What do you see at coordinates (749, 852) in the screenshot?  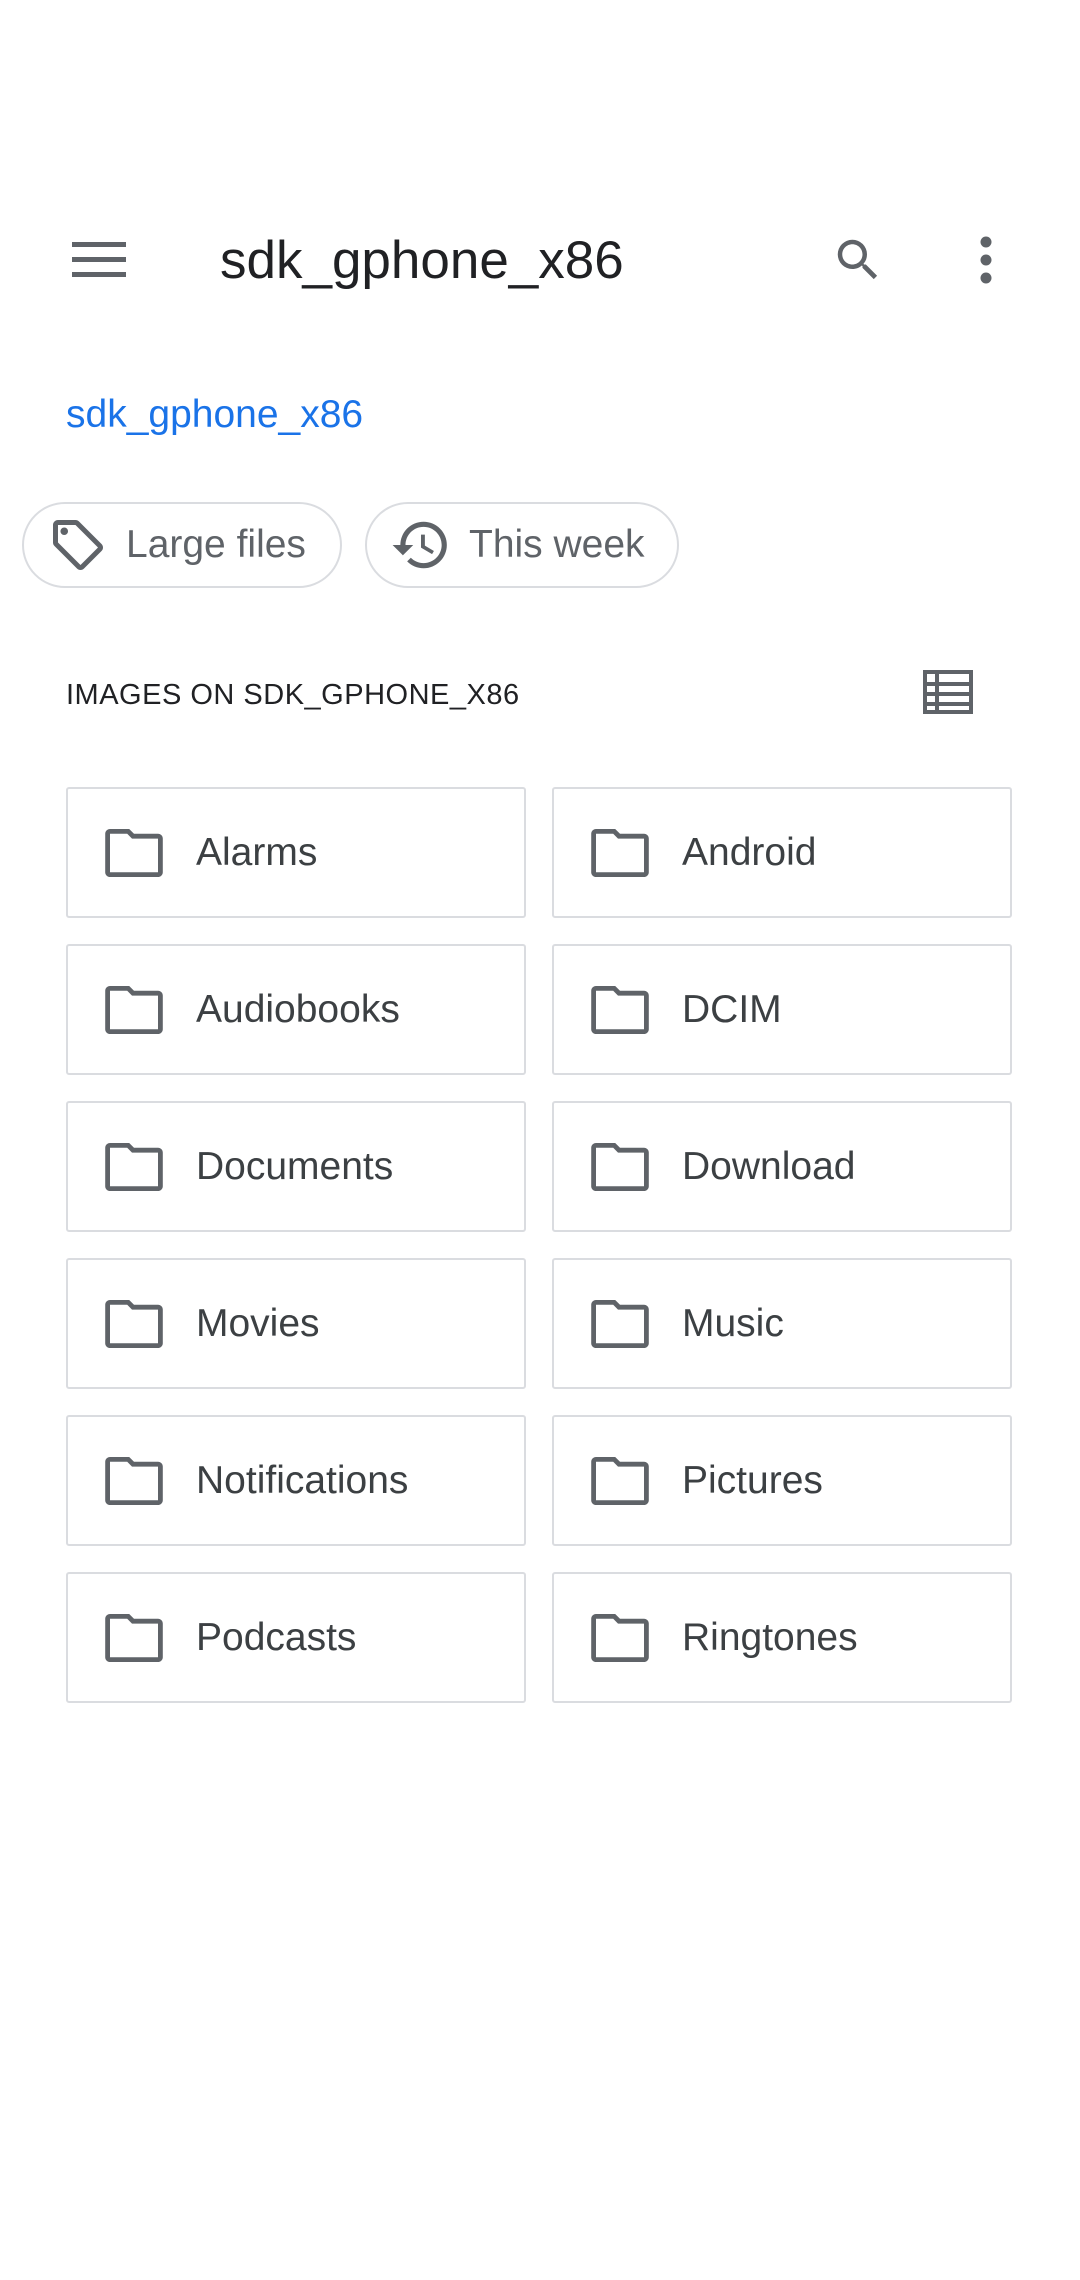 I see `folder-label: Android` at bounding box center [749, 852].